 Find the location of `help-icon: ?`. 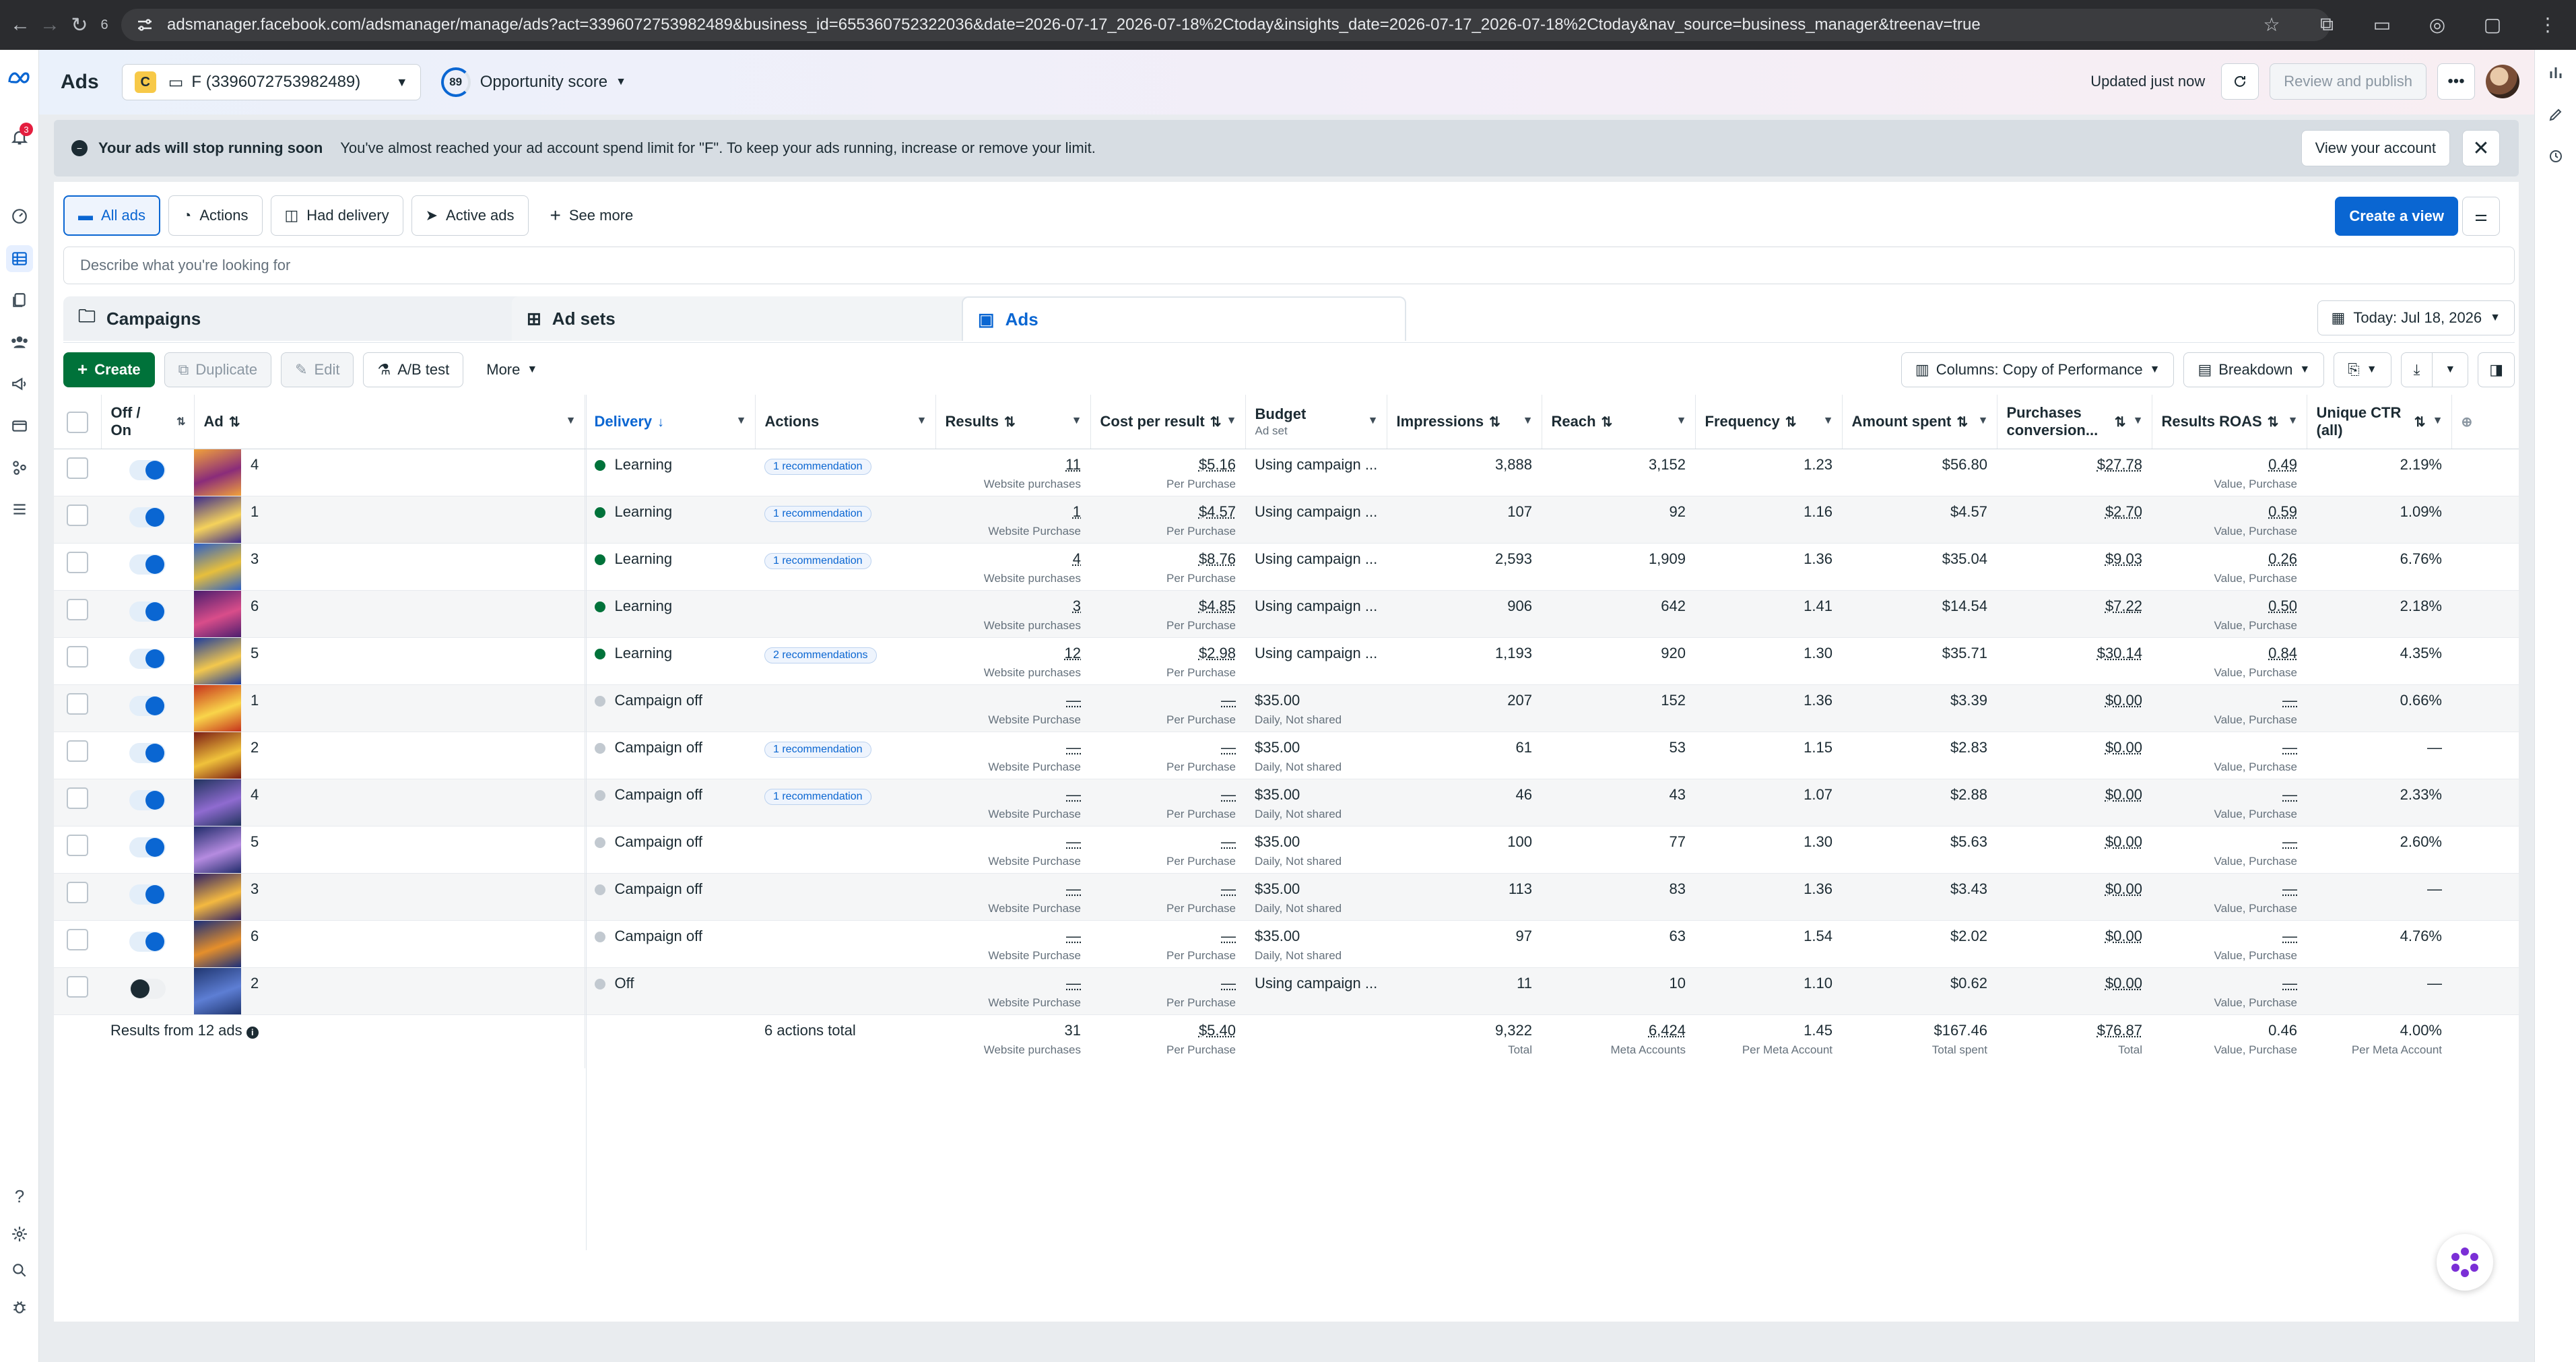

help-icon: ? is located at coordinates (19, 1197).